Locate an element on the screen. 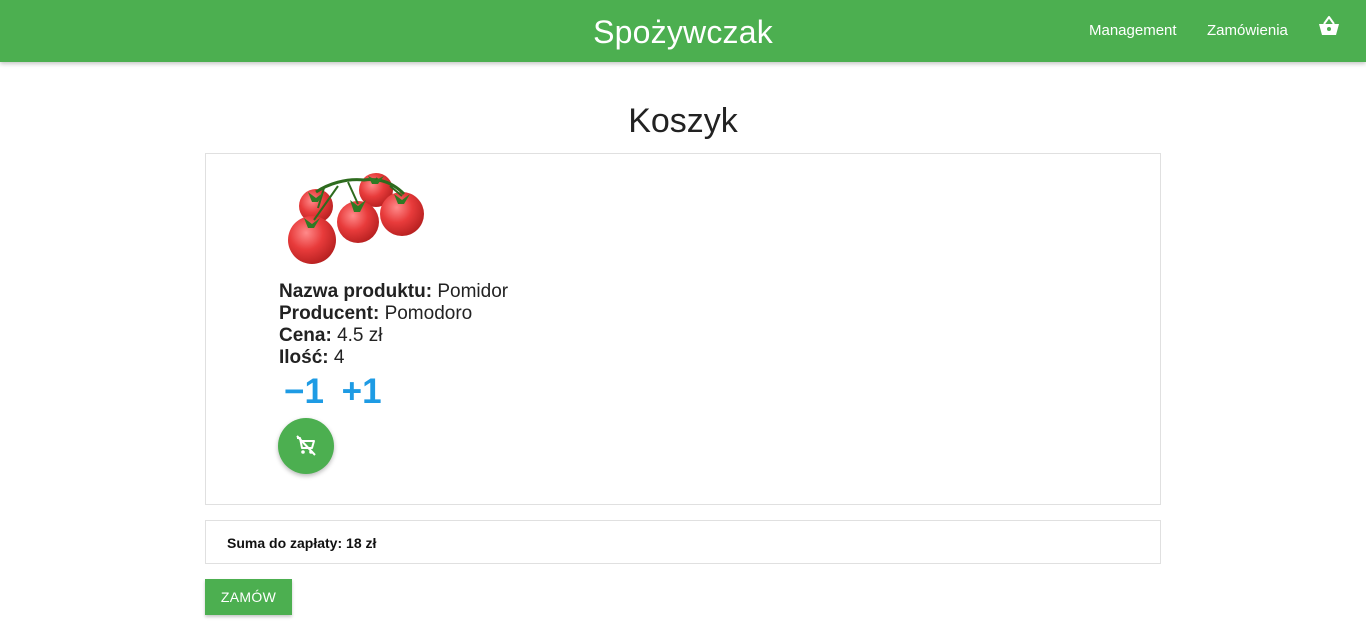  quantity-value: 4 is located at coordinates (339, 357).